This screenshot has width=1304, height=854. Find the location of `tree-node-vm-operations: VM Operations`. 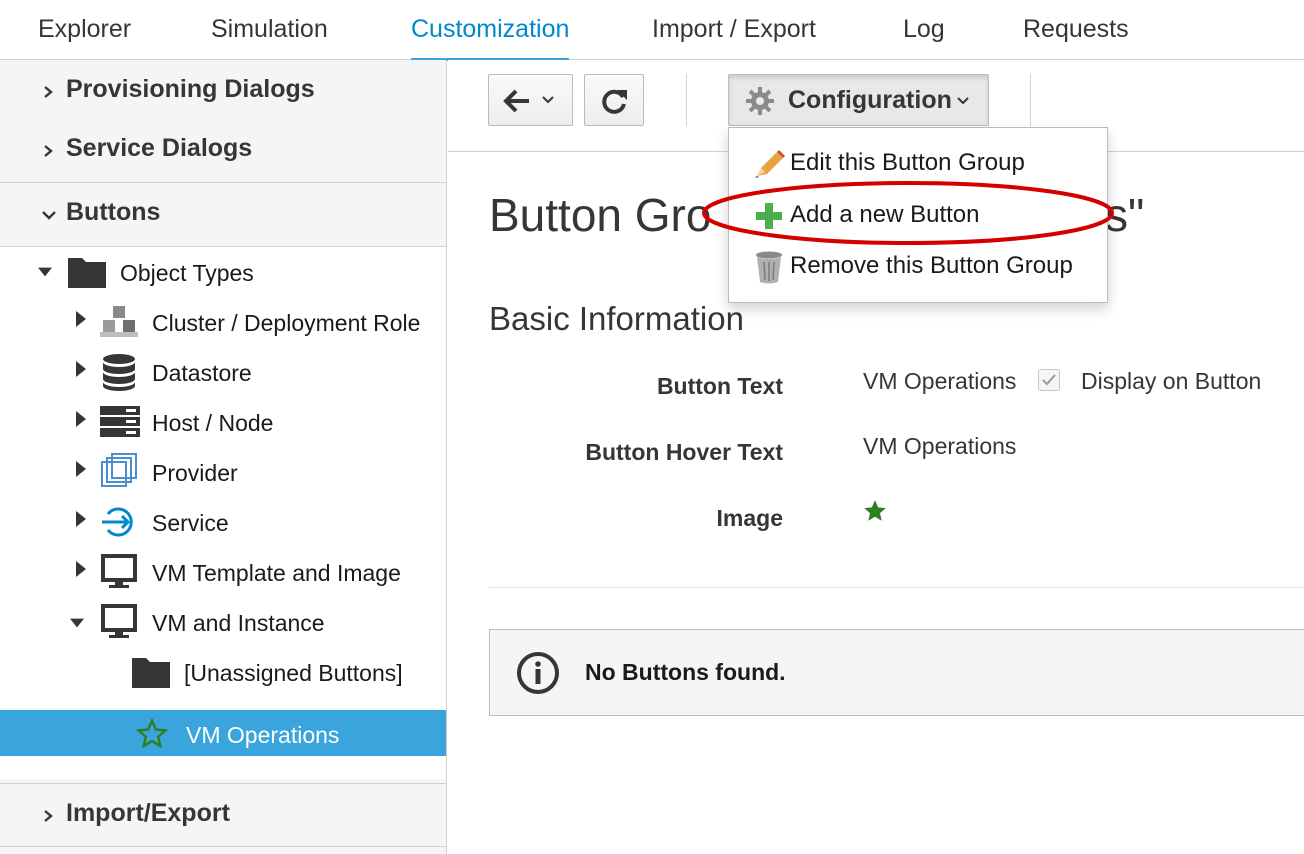

tree-node-vm-operations: VM Operations is located at coordinates (223, 733).